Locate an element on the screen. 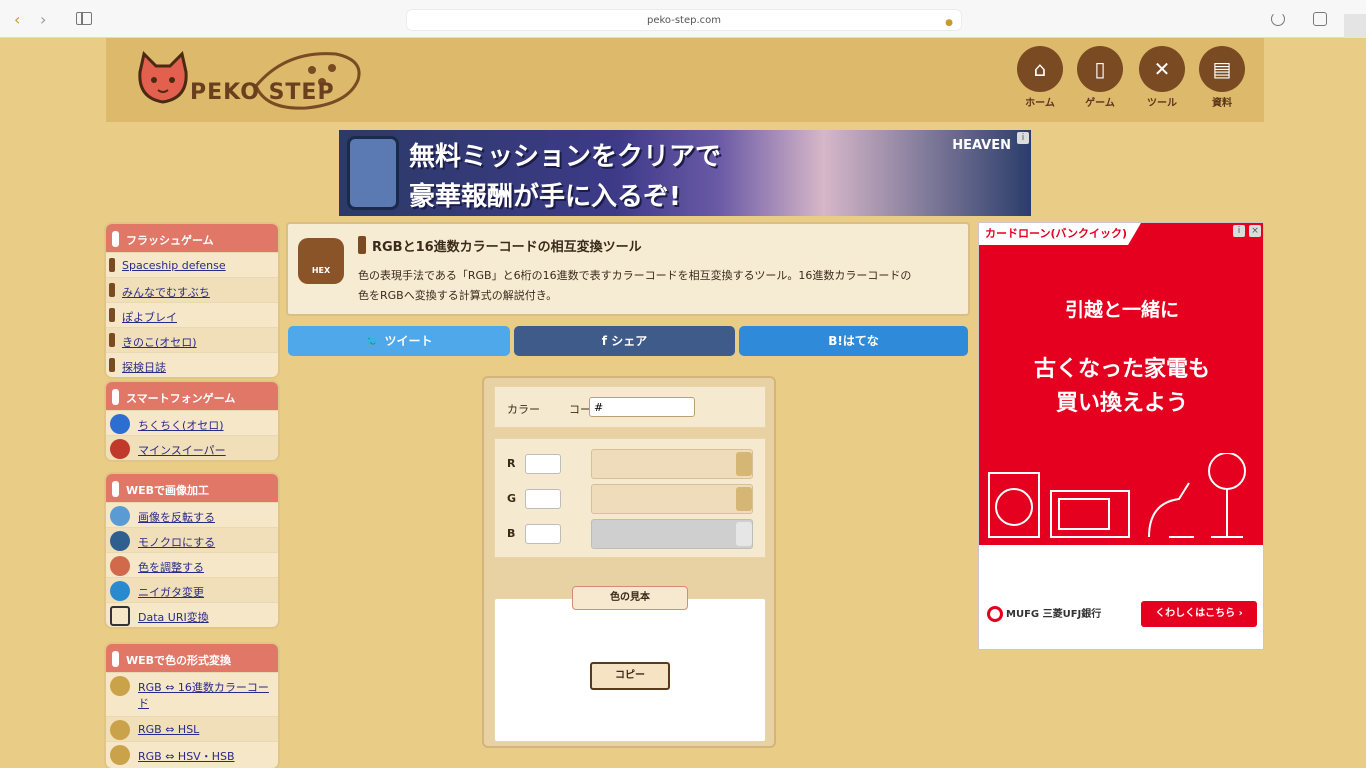  r-input is located at coordinates (543, 464).